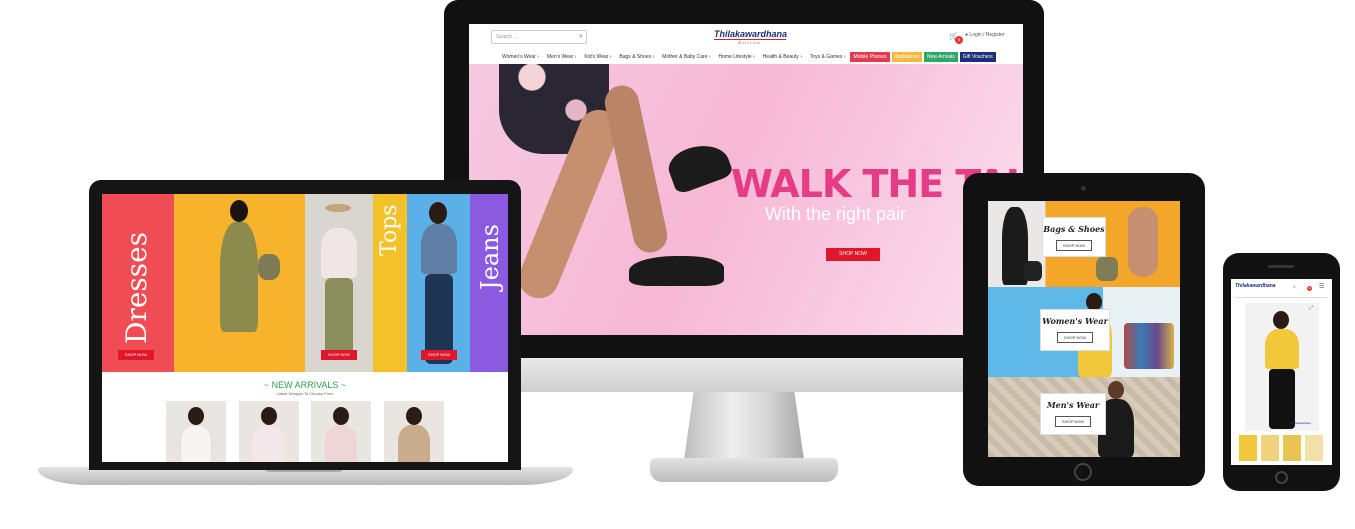 The width and height of the screenshot is (1355, 529). I want to click on nav-item-mens-wear: Men's Wear ›, so click(562, 57).